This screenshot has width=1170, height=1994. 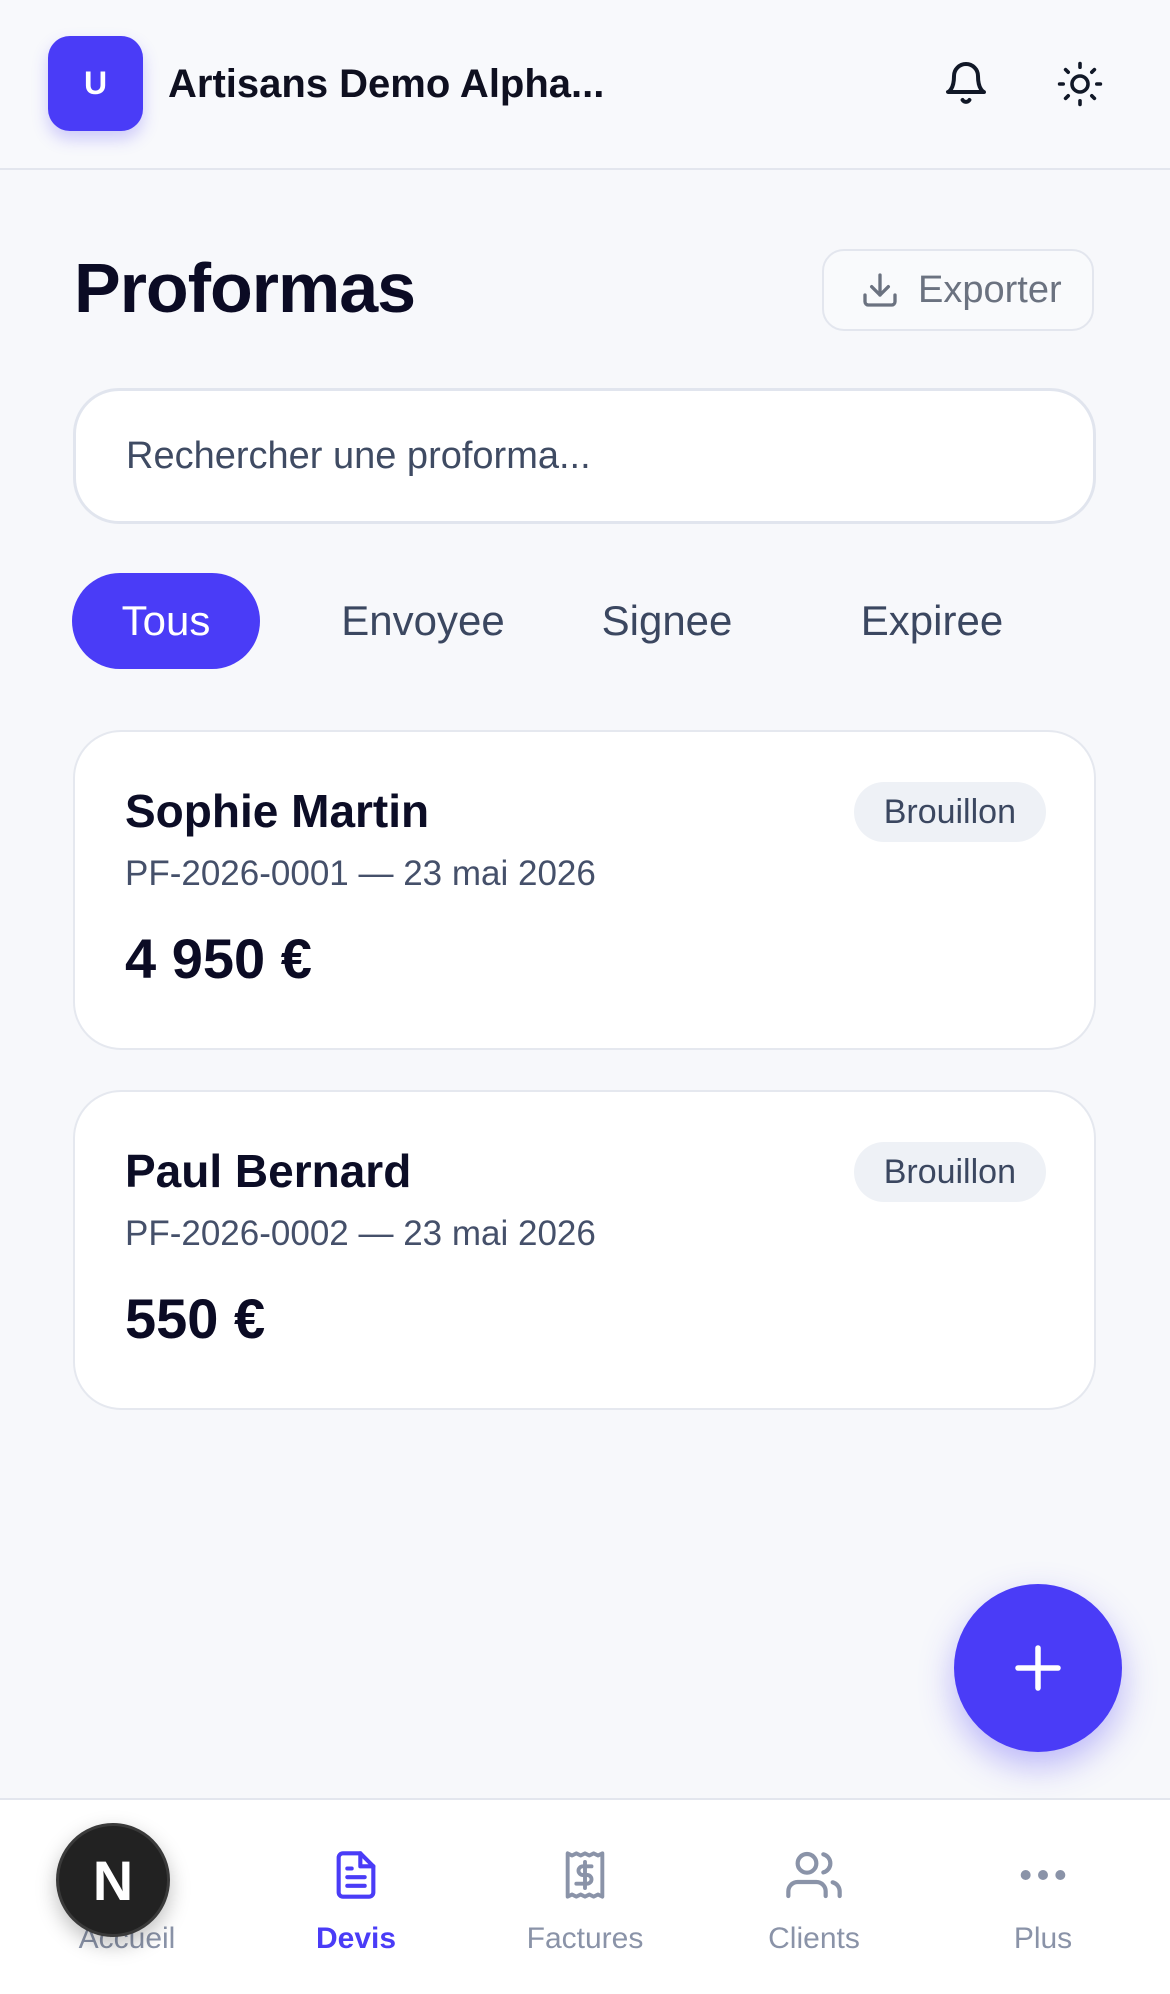 I want to click on bottom-navigation: Accueil Devis Factures Clients Plus, so click(x=585, y=1896).